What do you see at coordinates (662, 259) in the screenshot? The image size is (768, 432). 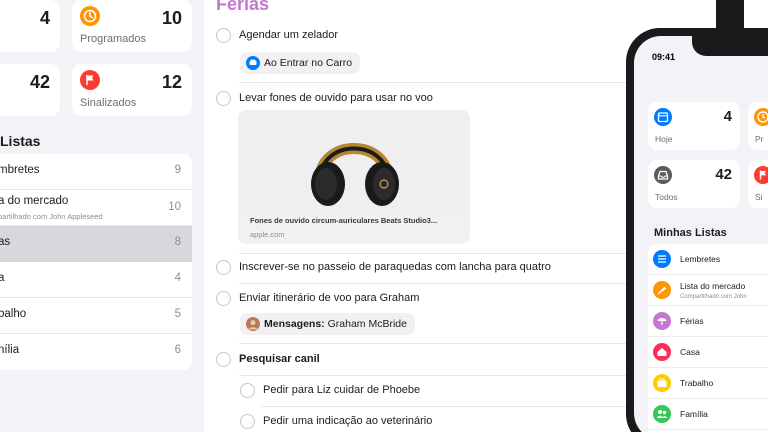 I see `list-icon` at bounding box center [662, 259].